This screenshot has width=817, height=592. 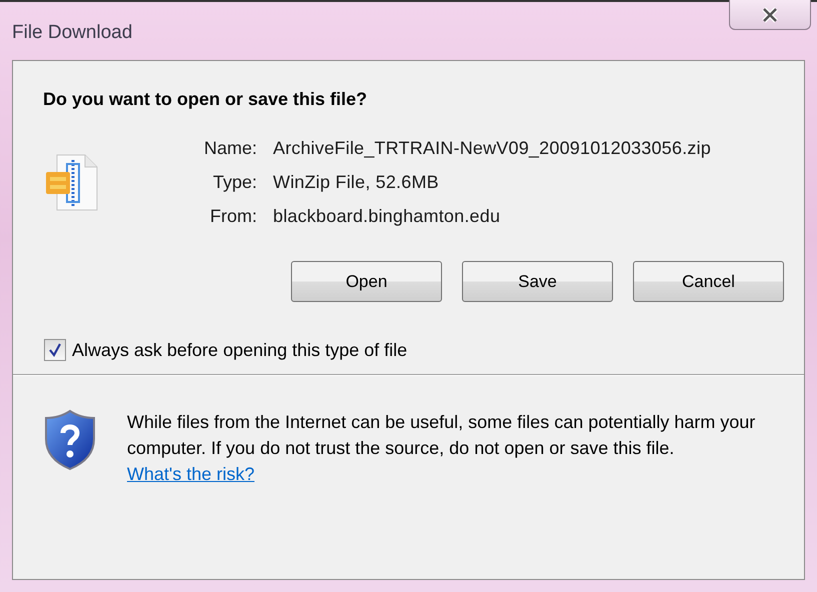 What do you see at coordinates (233, 216) in the screenshot?
I see `field-label: From:` at bounding box center [233, 216].